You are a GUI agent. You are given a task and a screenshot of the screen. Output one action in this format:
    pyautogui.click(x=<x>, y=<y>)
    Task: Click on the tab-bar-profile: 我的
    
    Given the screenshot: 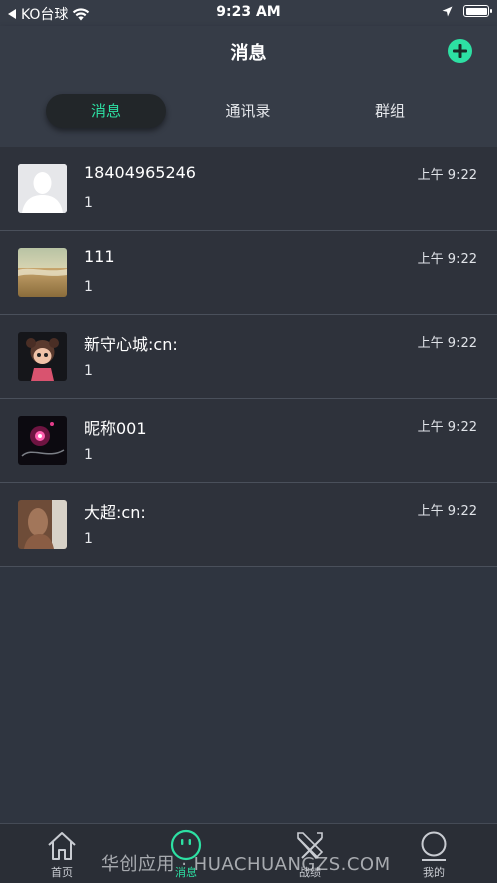 What is the action you would take?
    pyautogui.click(x=434, y=854)
    